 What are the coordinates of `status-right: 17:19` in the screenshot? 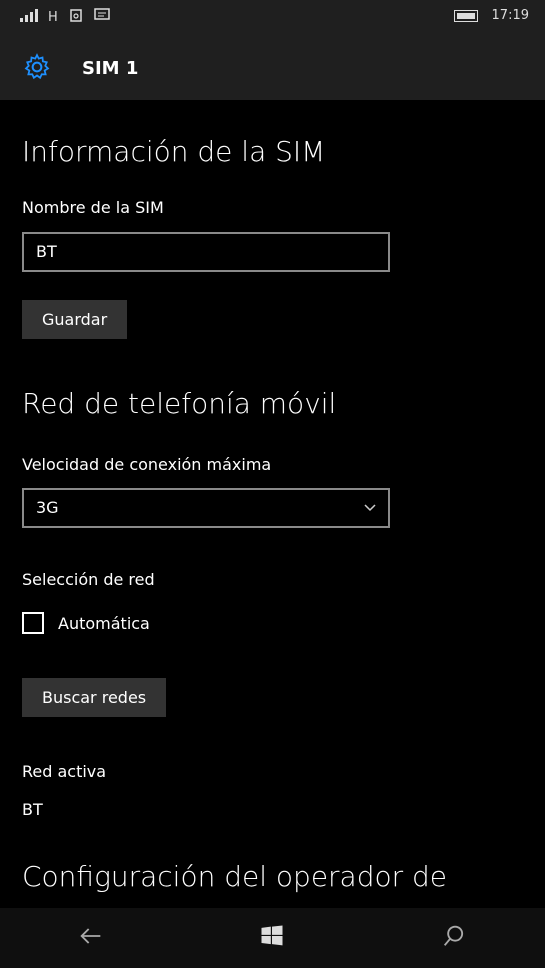 It's located at (491, 15).